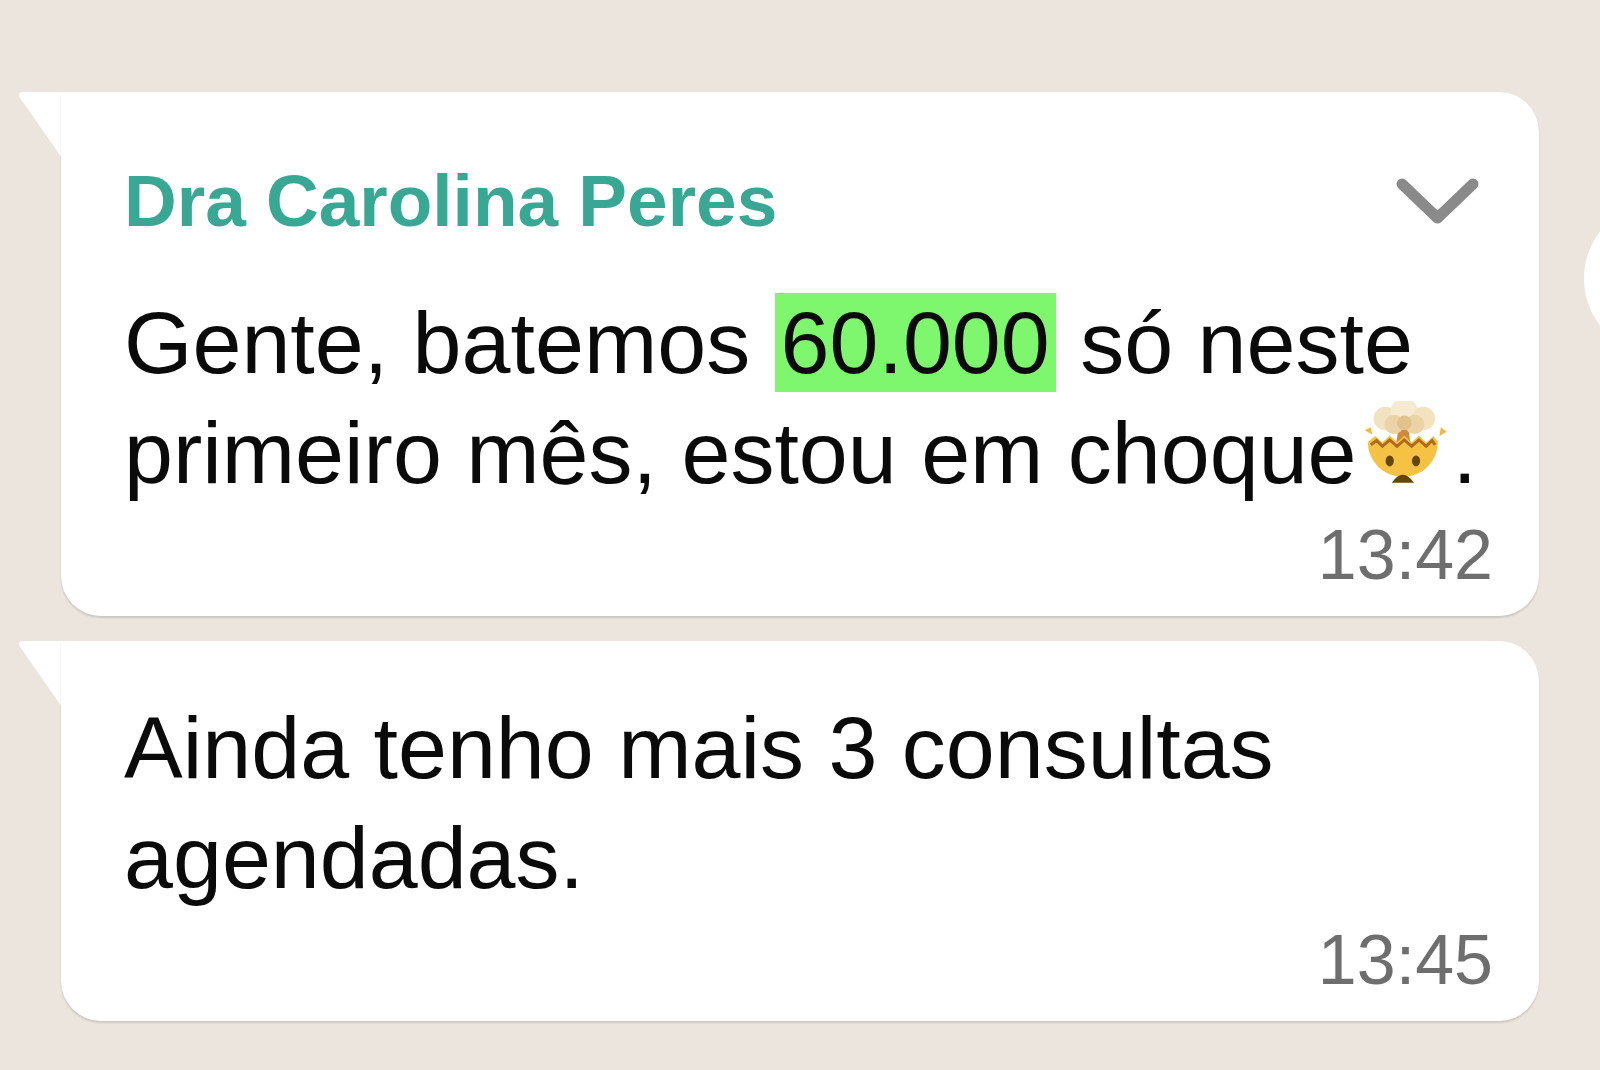  What do you see at coordinates (1405, 960) in the screenshot?
I see `message-time: 13:45` at bounding box center [1405, 960].